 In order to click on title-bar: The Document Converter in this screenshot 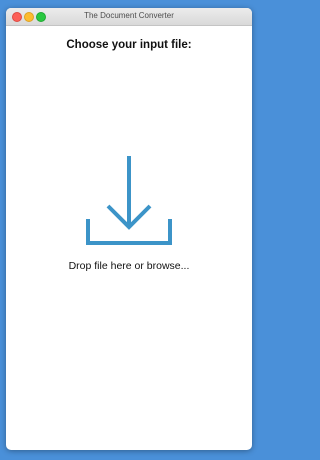, I will do `click(129, 17)`.